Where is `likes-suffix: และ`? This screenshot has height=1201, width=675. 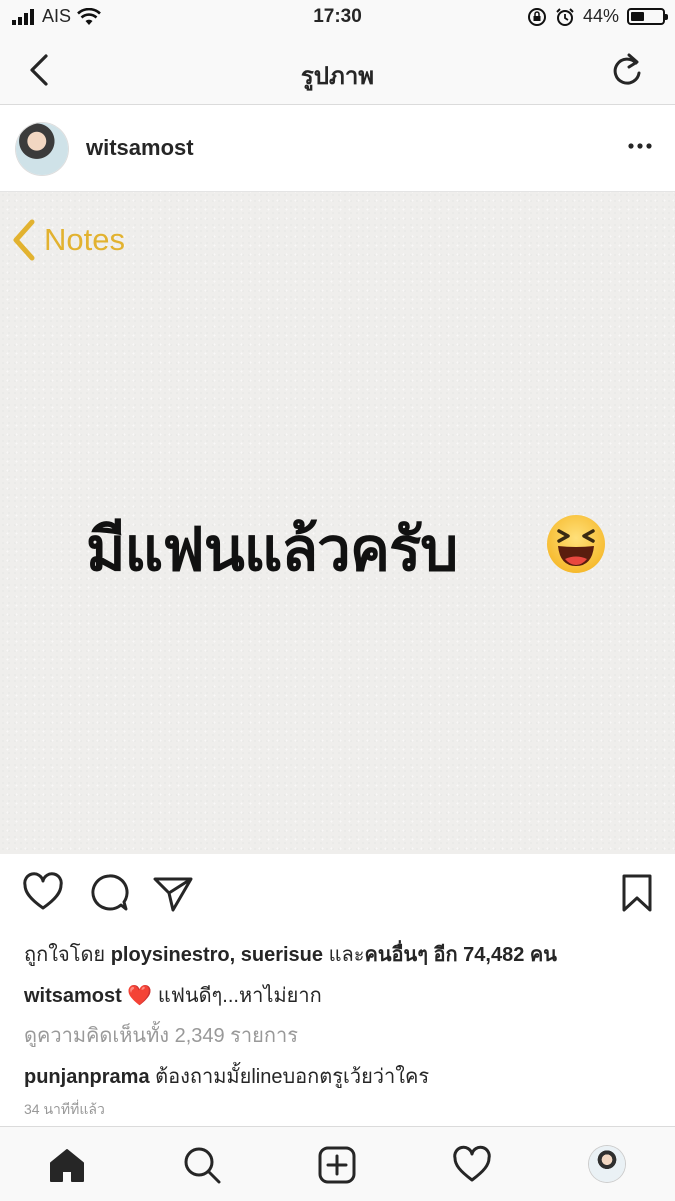
likes-suffix: และ is located at coordinates (344, 955).